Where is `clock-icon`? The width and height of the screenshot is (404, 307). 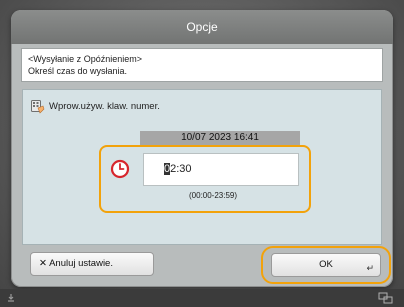
clock-icon is located at coordinates (120, 169).